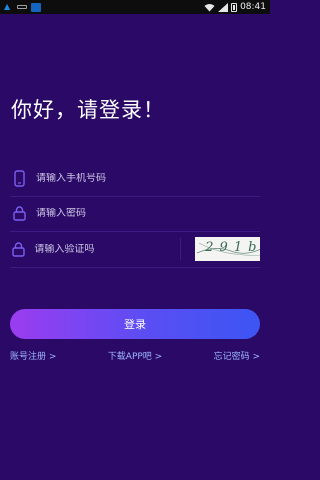 This screenshot has width=320, height=480. I want to click on wifi-icon, so click(209, 7).